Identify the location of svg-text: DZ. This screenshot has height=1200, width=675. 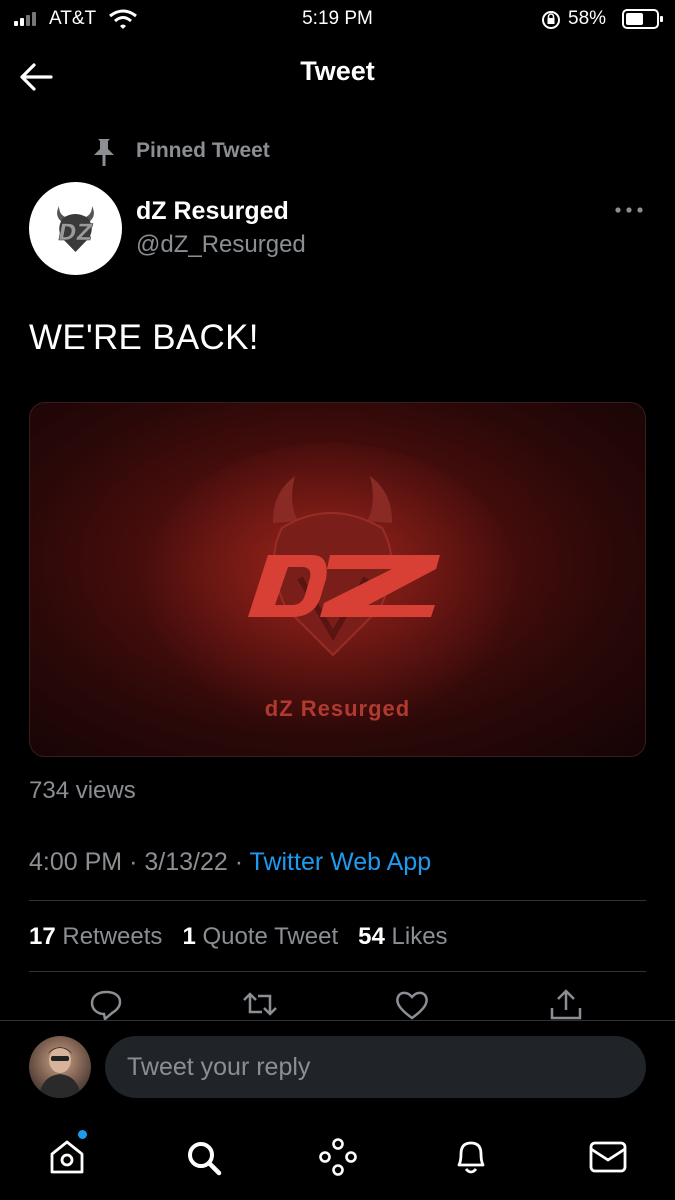
(75, 233).